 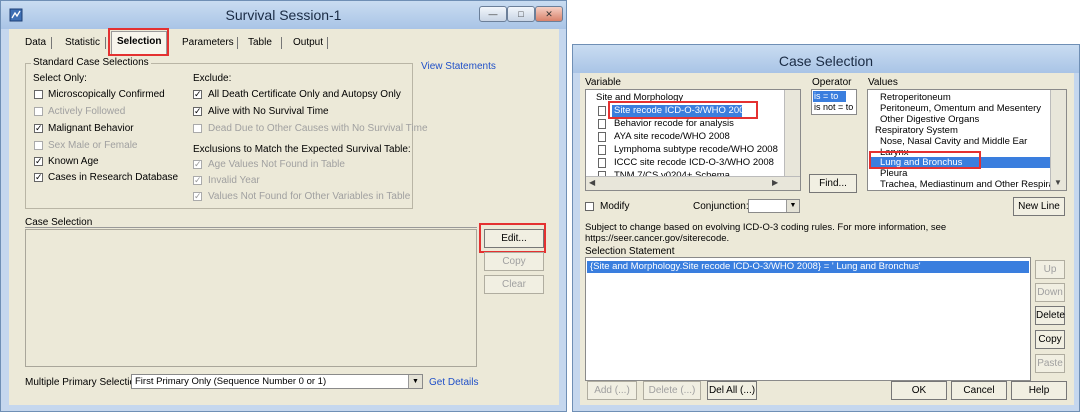 I want to click on select-only-title: Select Only:, so click(x=60, y=78).